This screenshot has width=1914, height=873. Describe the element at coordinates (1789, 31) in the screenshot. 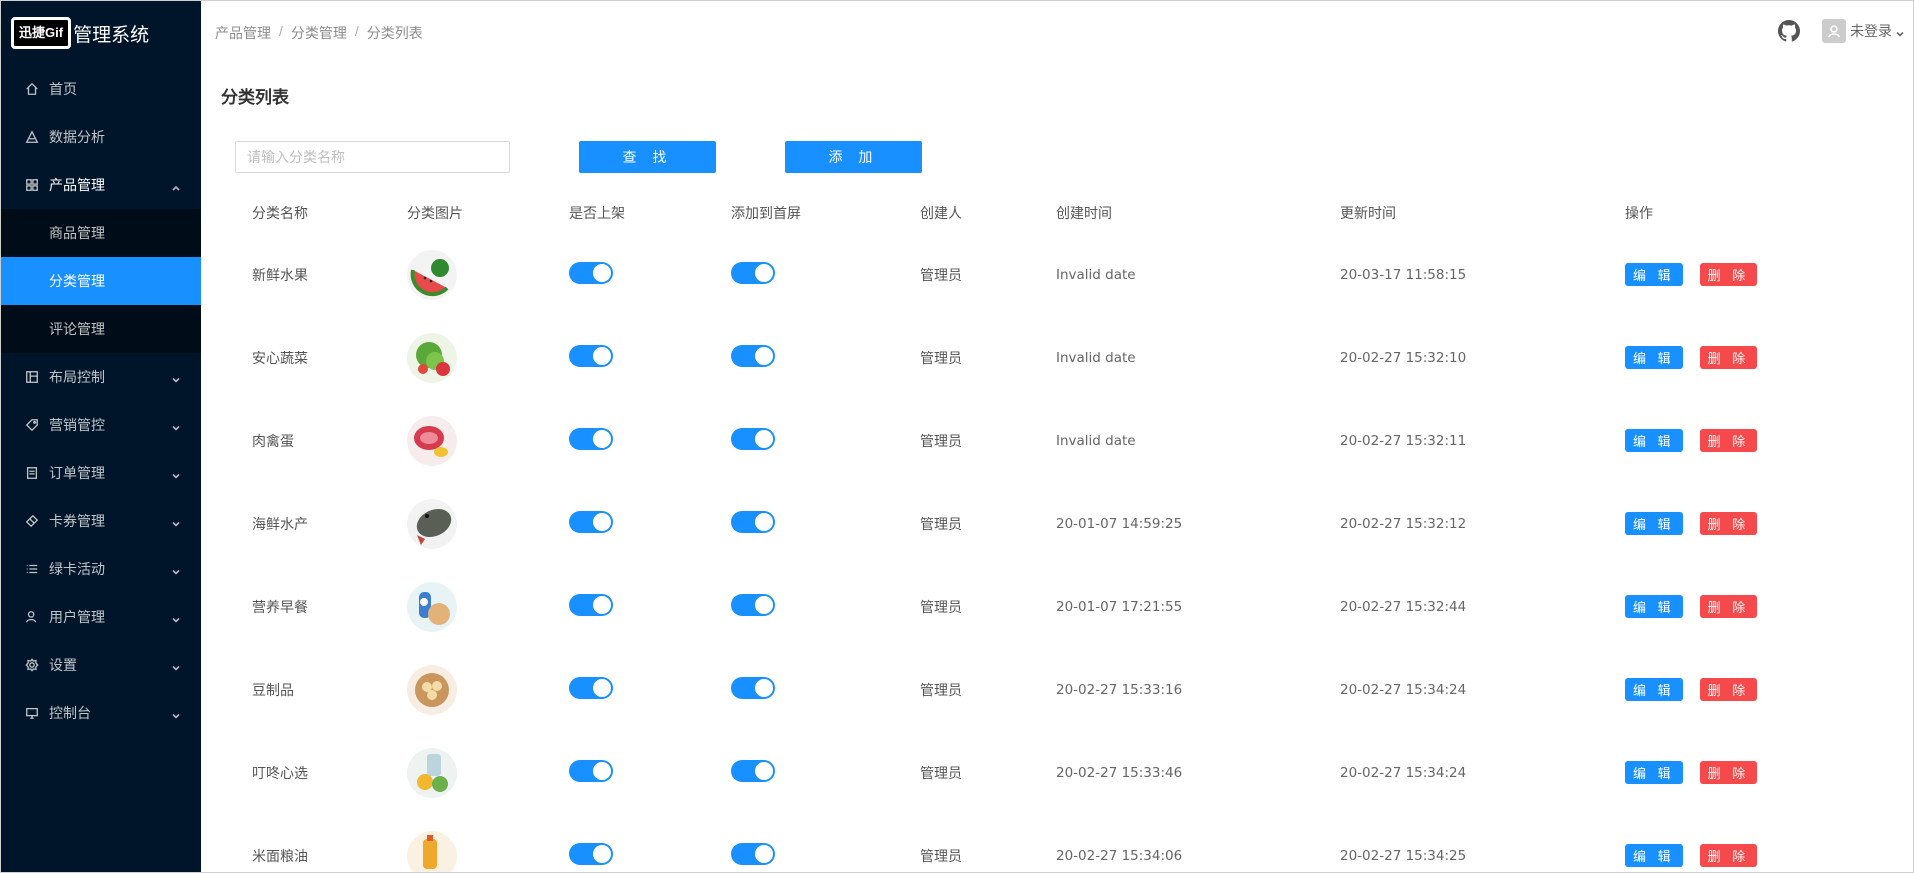

I see `github-icon` at that location.